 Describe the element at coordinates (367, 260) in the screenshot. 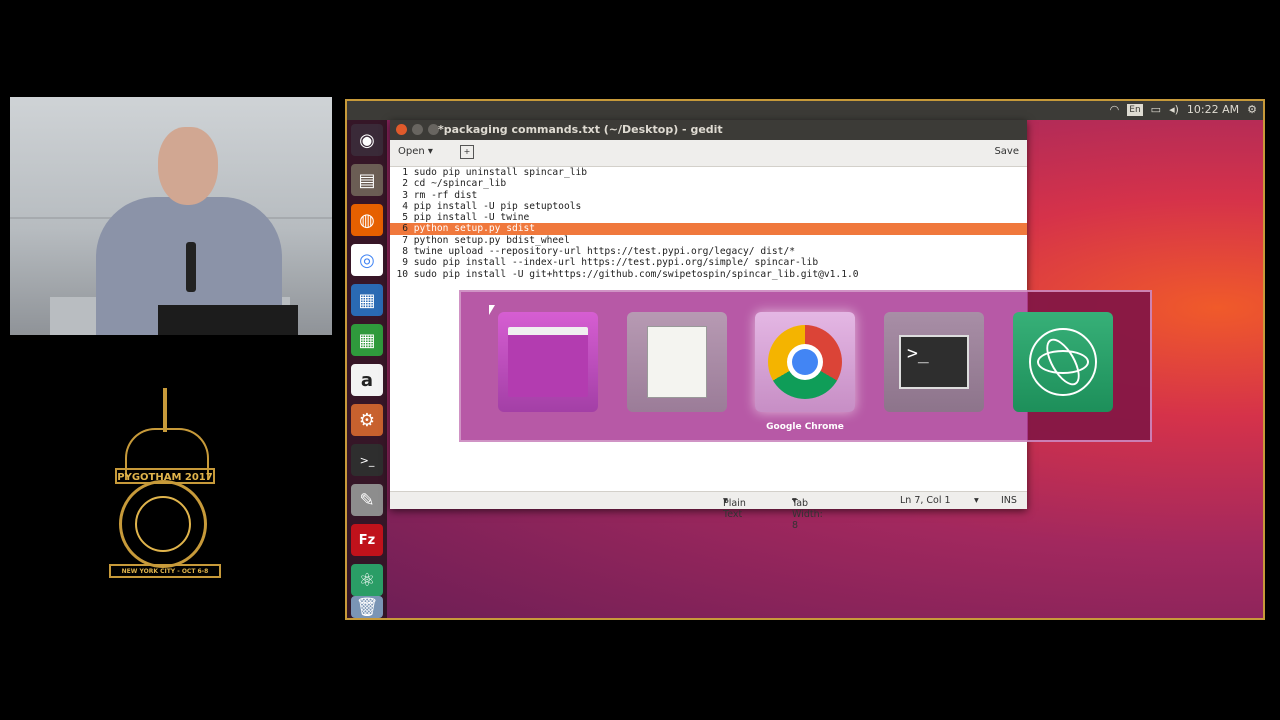

I see `chrome-icon: ◎` at that location.